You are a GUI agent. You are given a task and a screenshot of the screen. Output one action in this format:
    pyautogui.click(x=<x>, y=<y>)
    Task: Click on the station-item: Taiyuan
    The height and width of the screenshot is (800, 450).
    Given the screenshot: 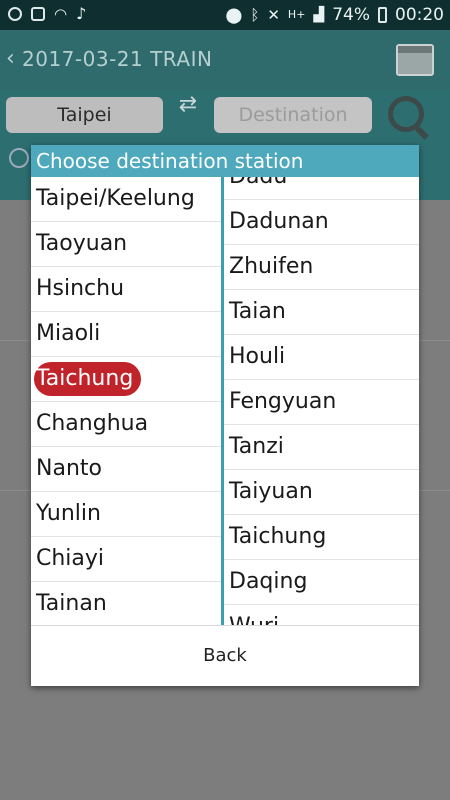 What is the action you would take?
    pyautogui.click(x=321, y=492)
    